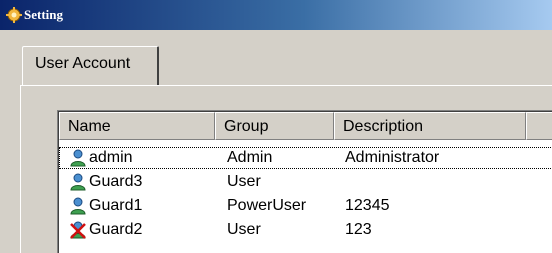 The height and width of the screenshot is (253, 552). Describe the element at coordinates (116, 205) in the screenshot. I see `user-name: Guard1` at that location.